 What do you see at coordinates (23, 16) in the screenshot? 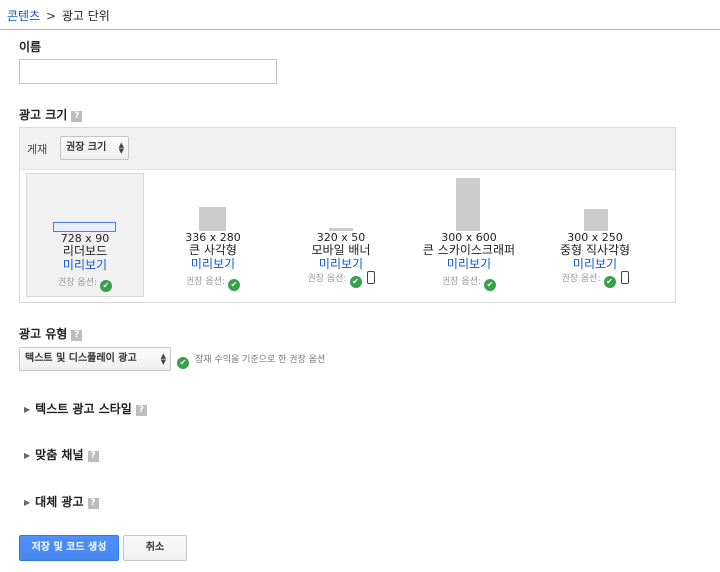
I see `breadcrumb-link-content: 콘텐츠` at bounding box center [23, 16].